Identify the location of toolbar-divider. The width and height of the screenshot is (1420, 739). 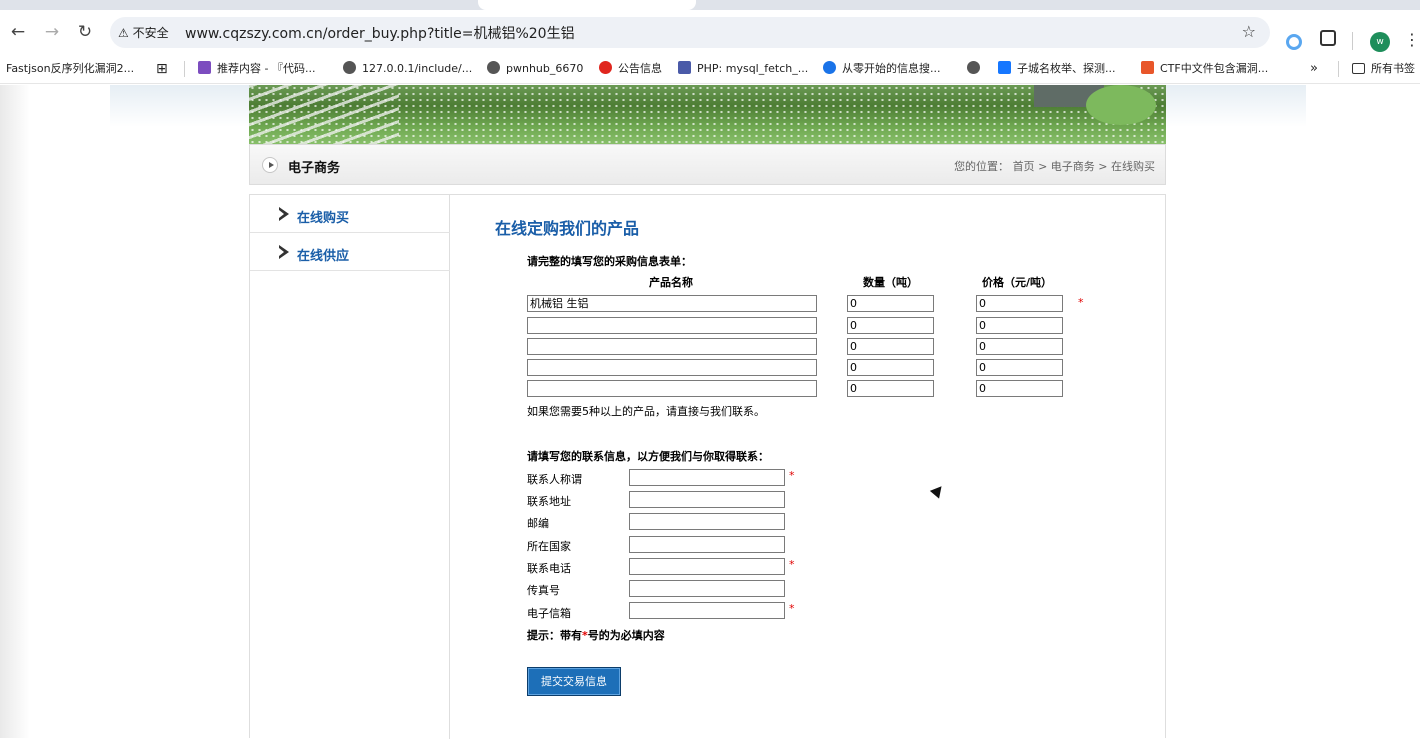
(1352, 41).